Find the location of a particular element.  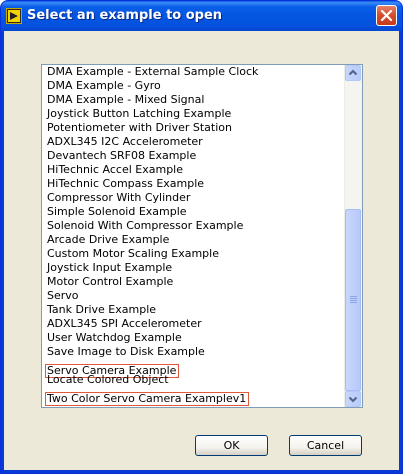

list-item: ADXL345 I2C Accelerometer is located at coordinates (195, 142).